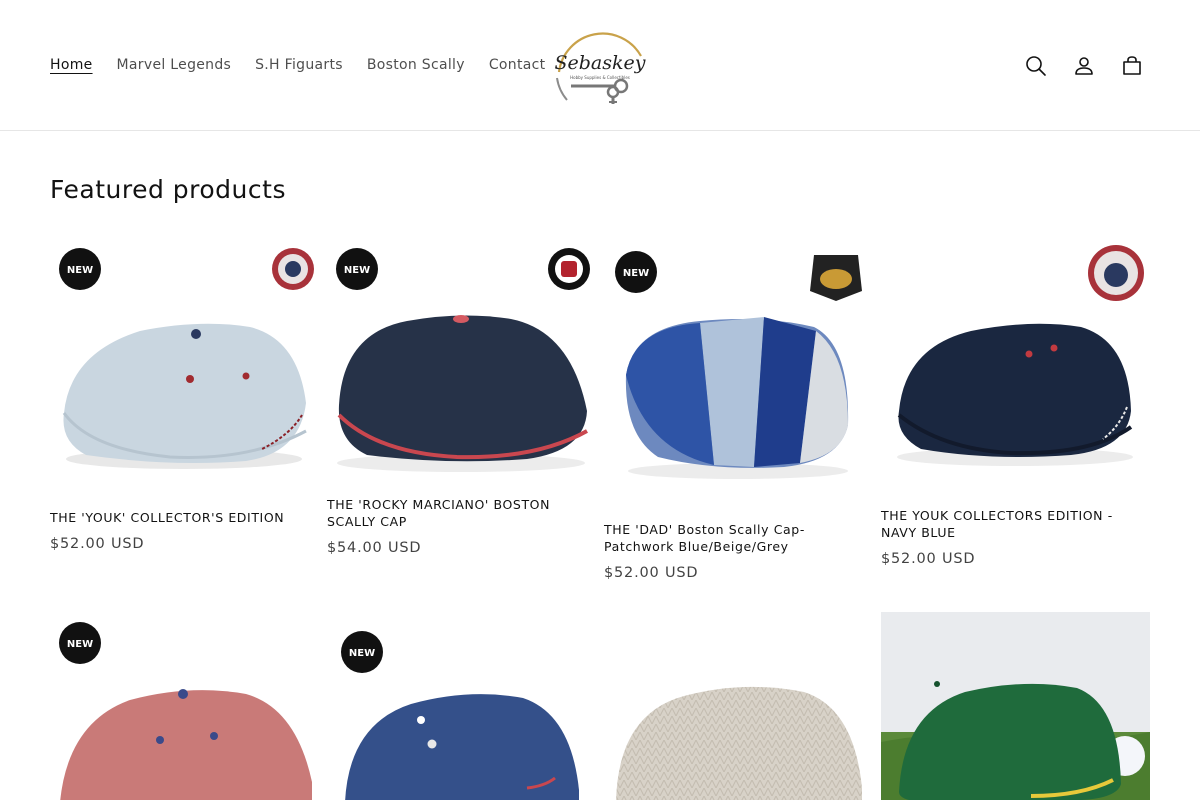 This screenshot has width=1200, height=800. Describe the element at coordinates (416, 65) in the screenshot. I see `nav-item-boston-scally: Boston Scally` at that location.